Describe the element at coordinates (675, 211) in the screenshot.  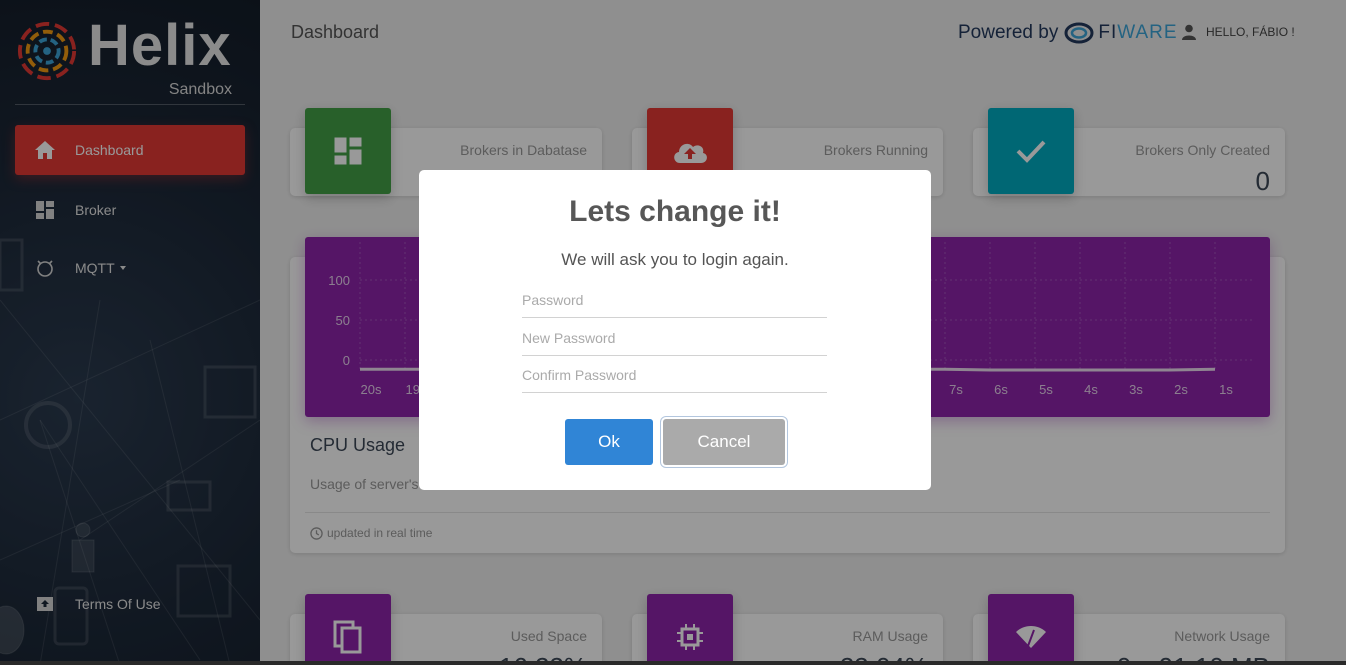
I see `dialog-title: Lets change it!` at that location.